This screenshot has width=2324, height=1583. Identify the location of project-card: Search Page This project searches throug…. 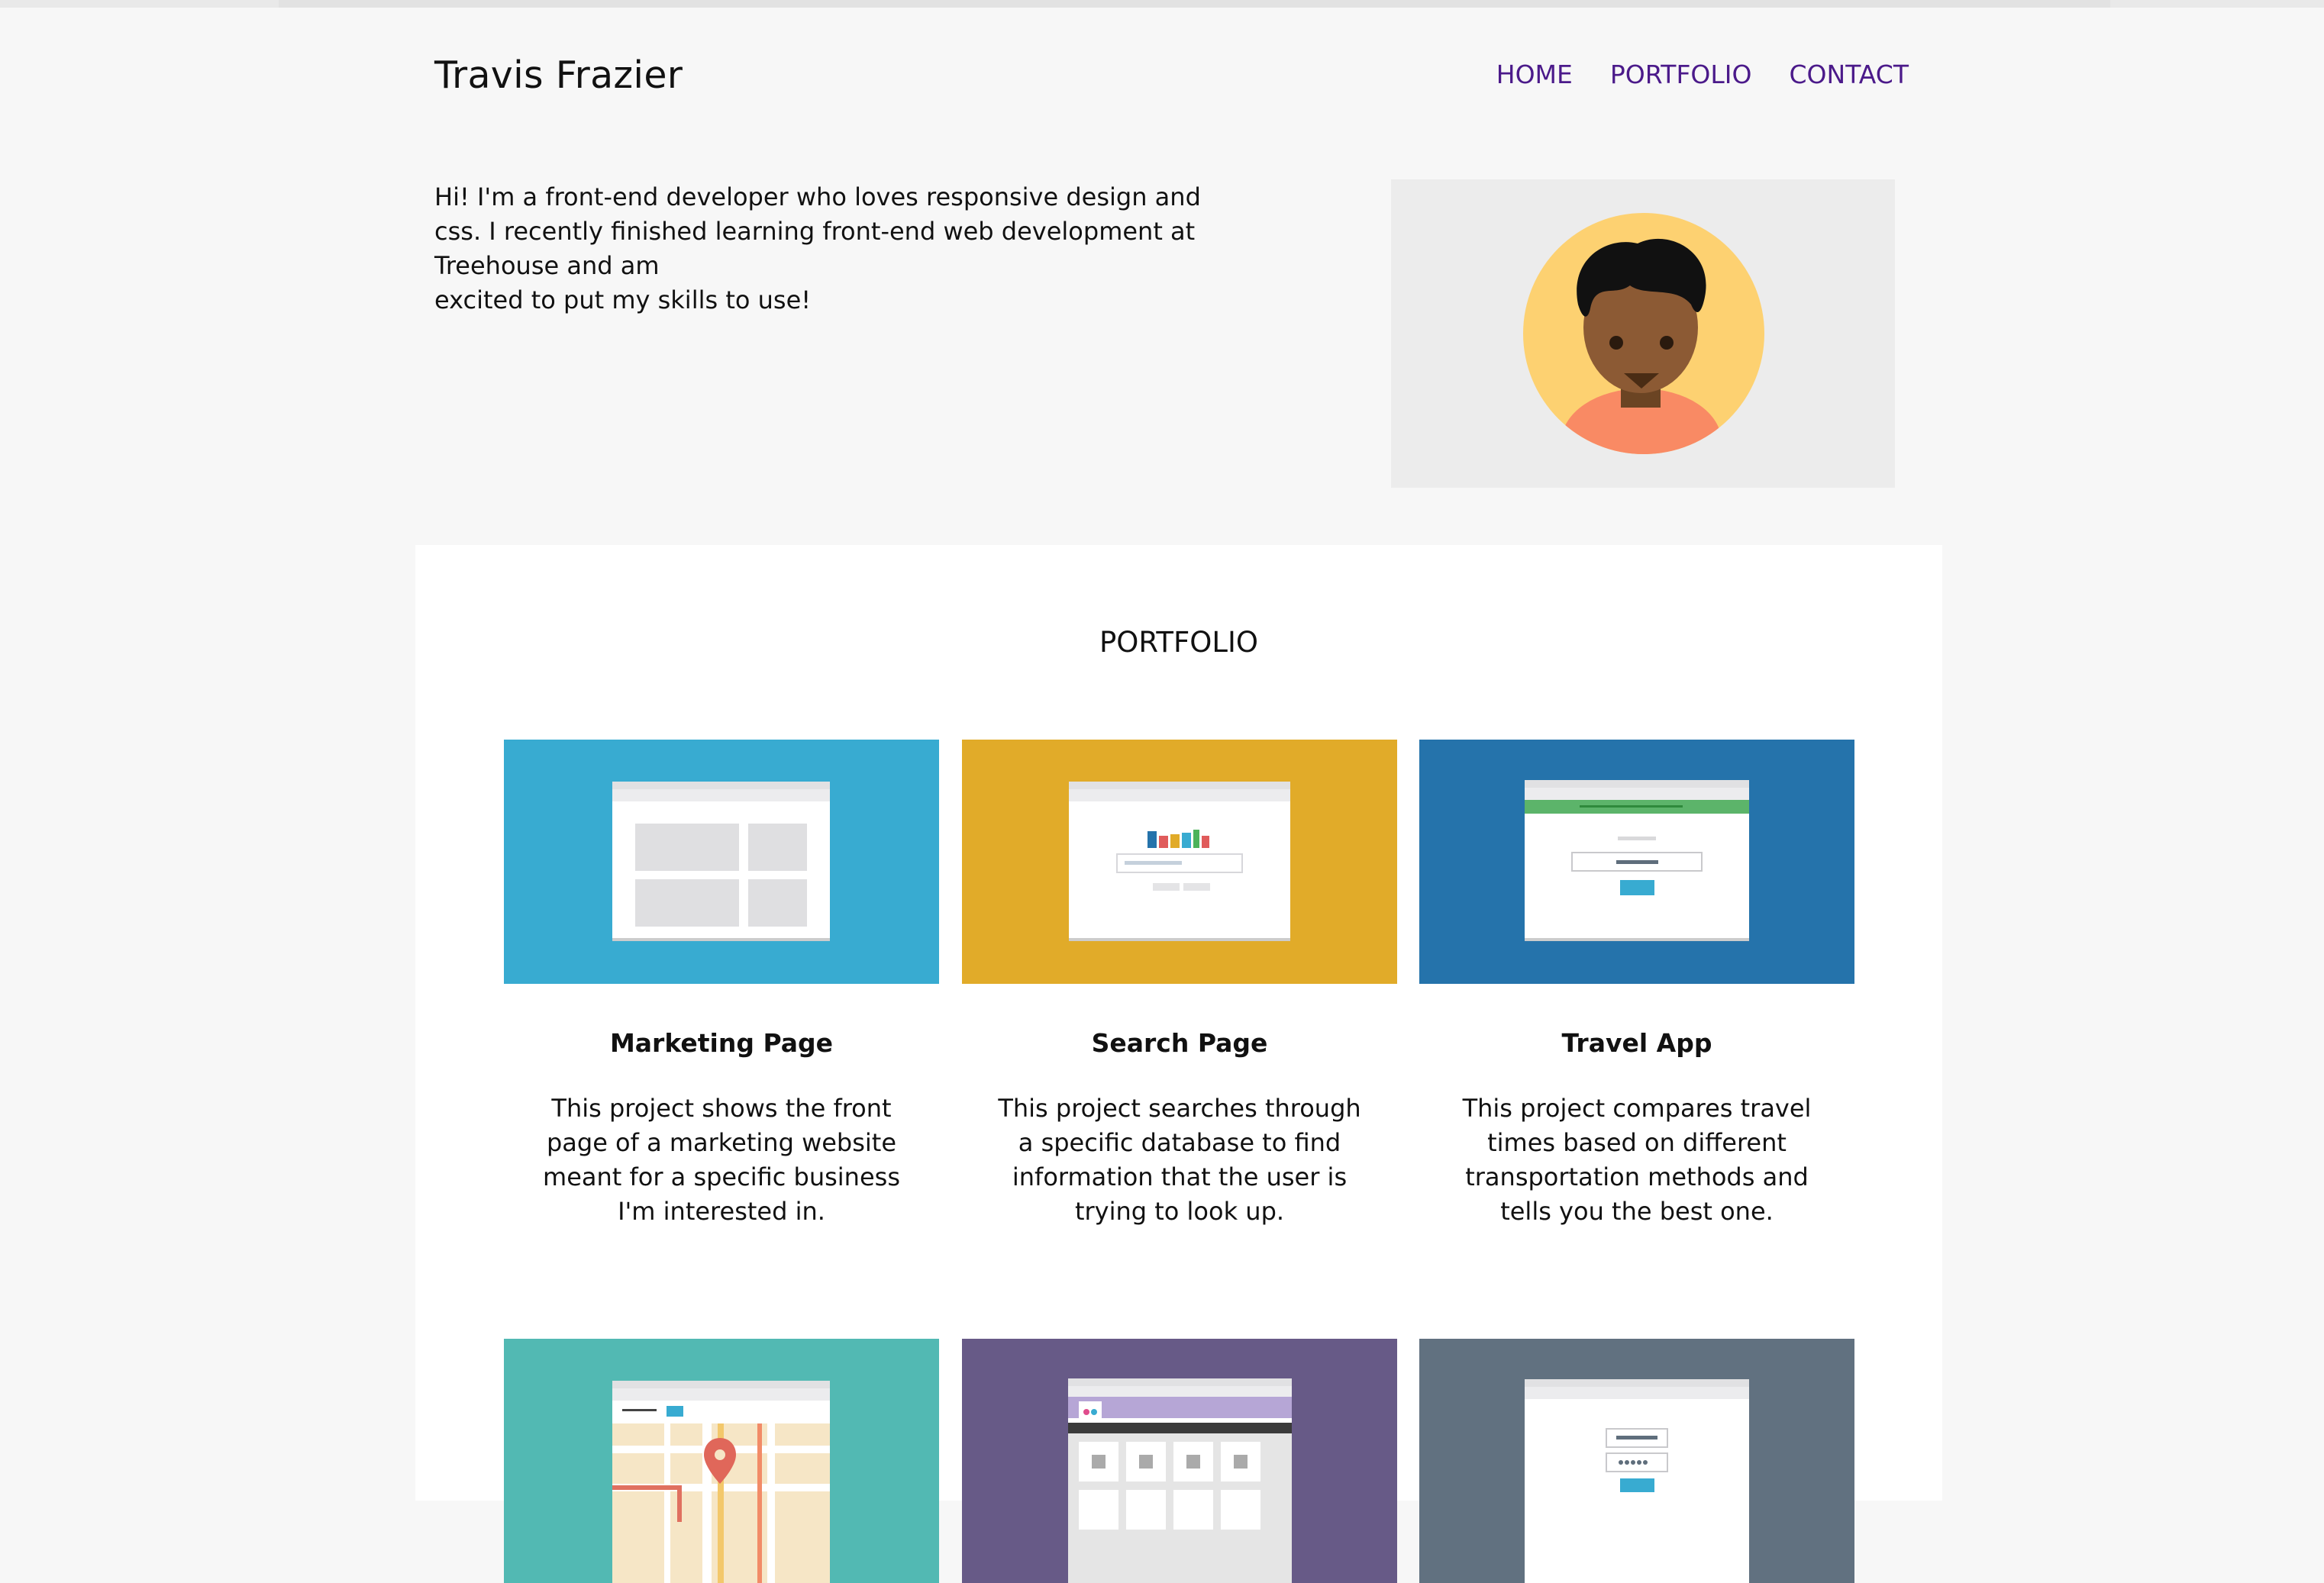
(1179, 984).